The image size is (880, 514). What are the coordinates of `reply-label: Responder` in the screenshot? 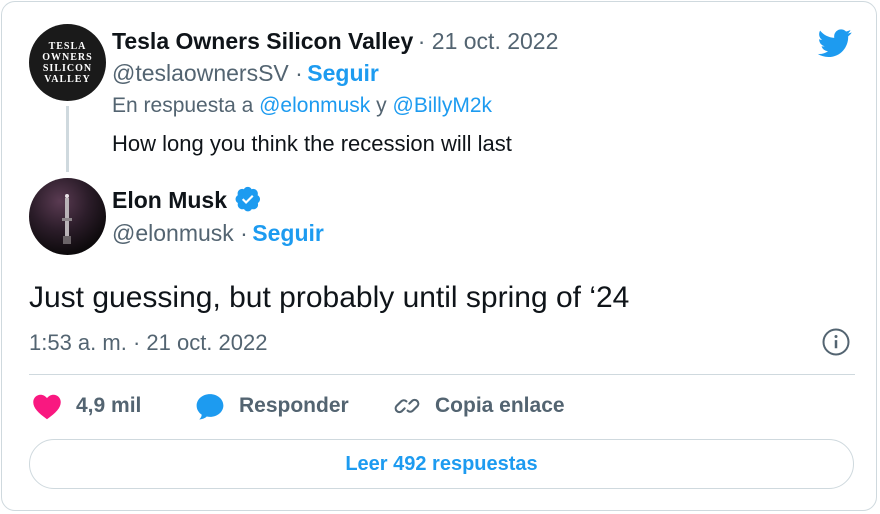 It's located at (294, 405).